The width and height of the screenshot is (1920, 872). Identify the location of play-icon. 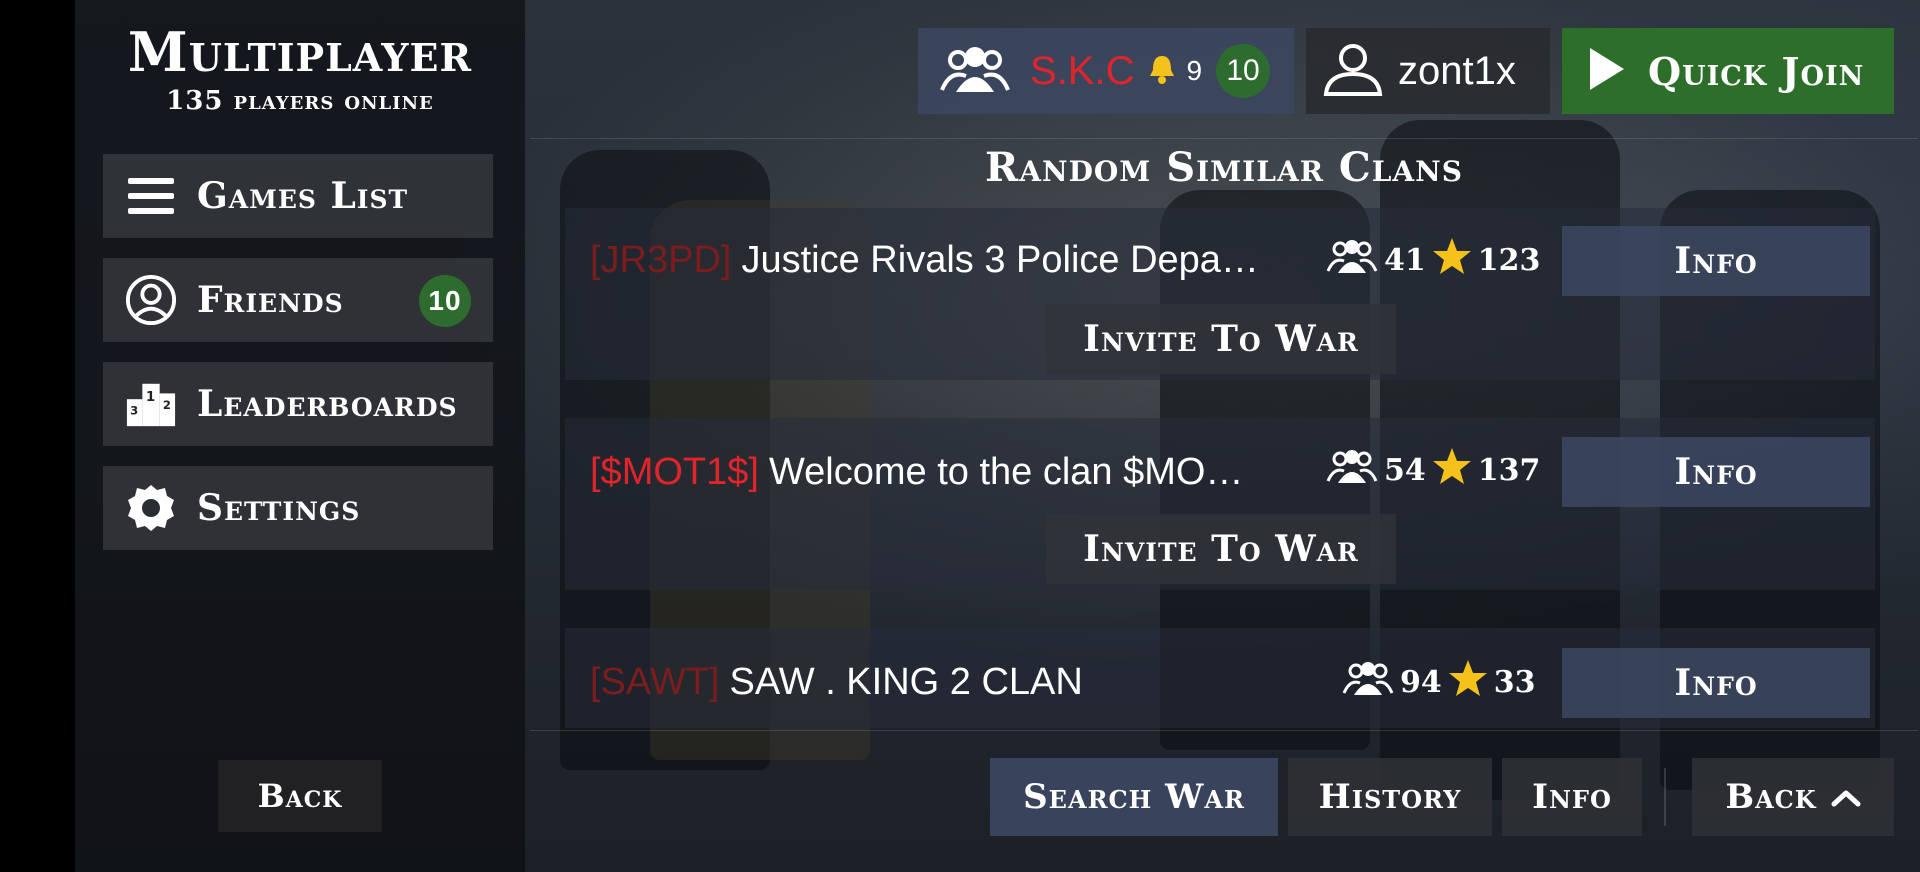
(1607, 71).